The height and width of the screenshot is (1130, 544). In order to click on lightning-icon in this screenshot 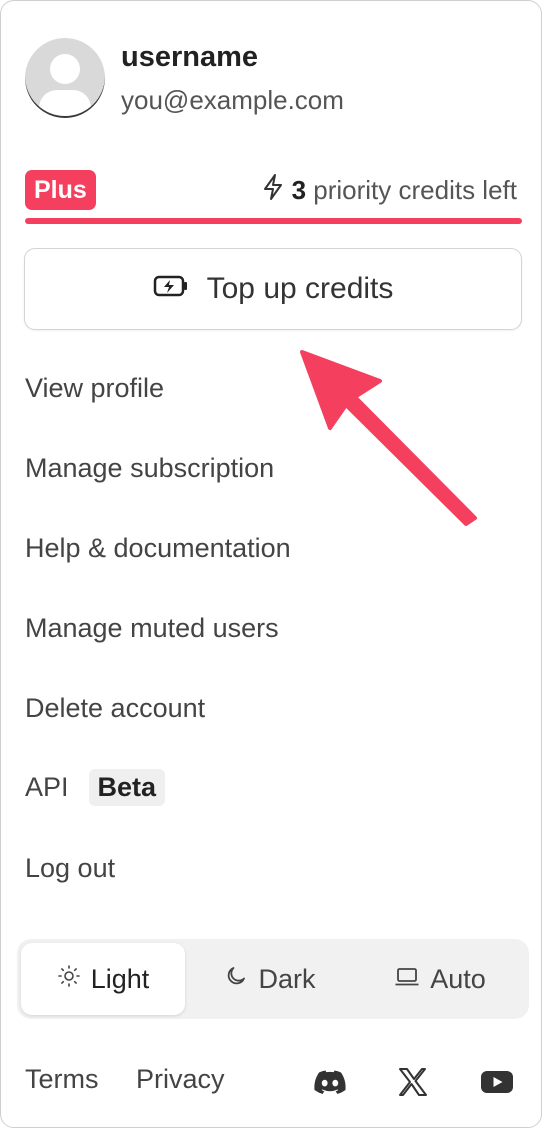, I will do `click(273, 190)`.